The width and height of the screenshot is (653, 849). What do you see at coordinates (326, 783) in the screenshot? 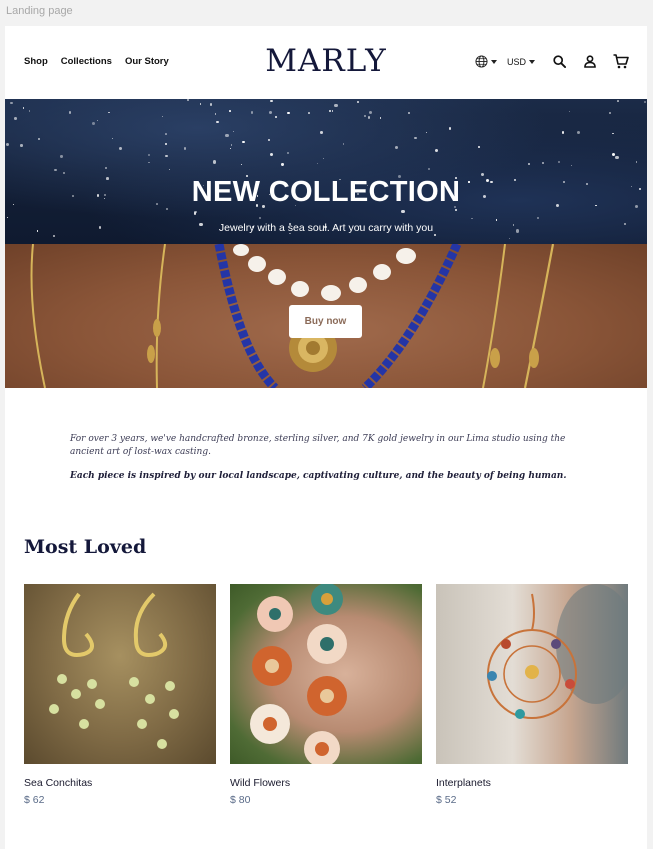
I see `product-name: Wild Flowers` at bounding box center [326, 783].